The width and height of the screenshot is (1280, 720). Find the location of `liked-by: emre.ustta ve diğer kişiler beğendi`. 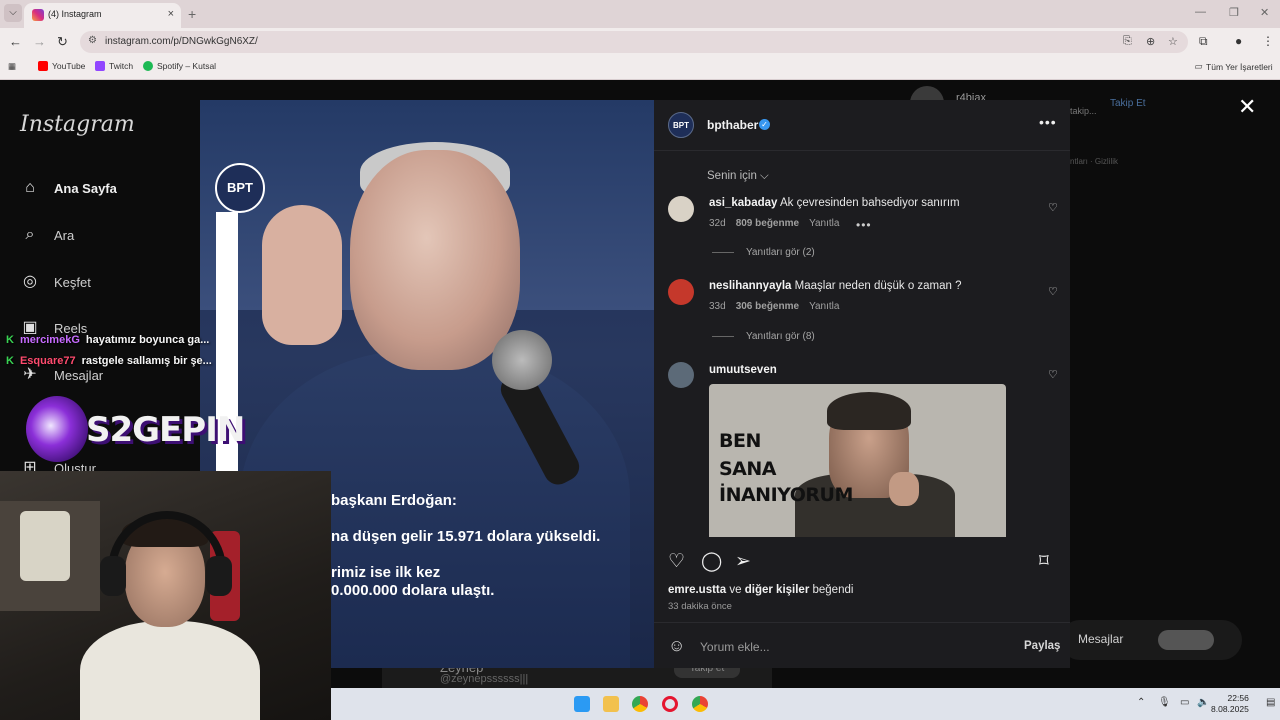

liked-by: emre.ustta ve diğer kişiler beğendi is located at coordinates (761, 590).